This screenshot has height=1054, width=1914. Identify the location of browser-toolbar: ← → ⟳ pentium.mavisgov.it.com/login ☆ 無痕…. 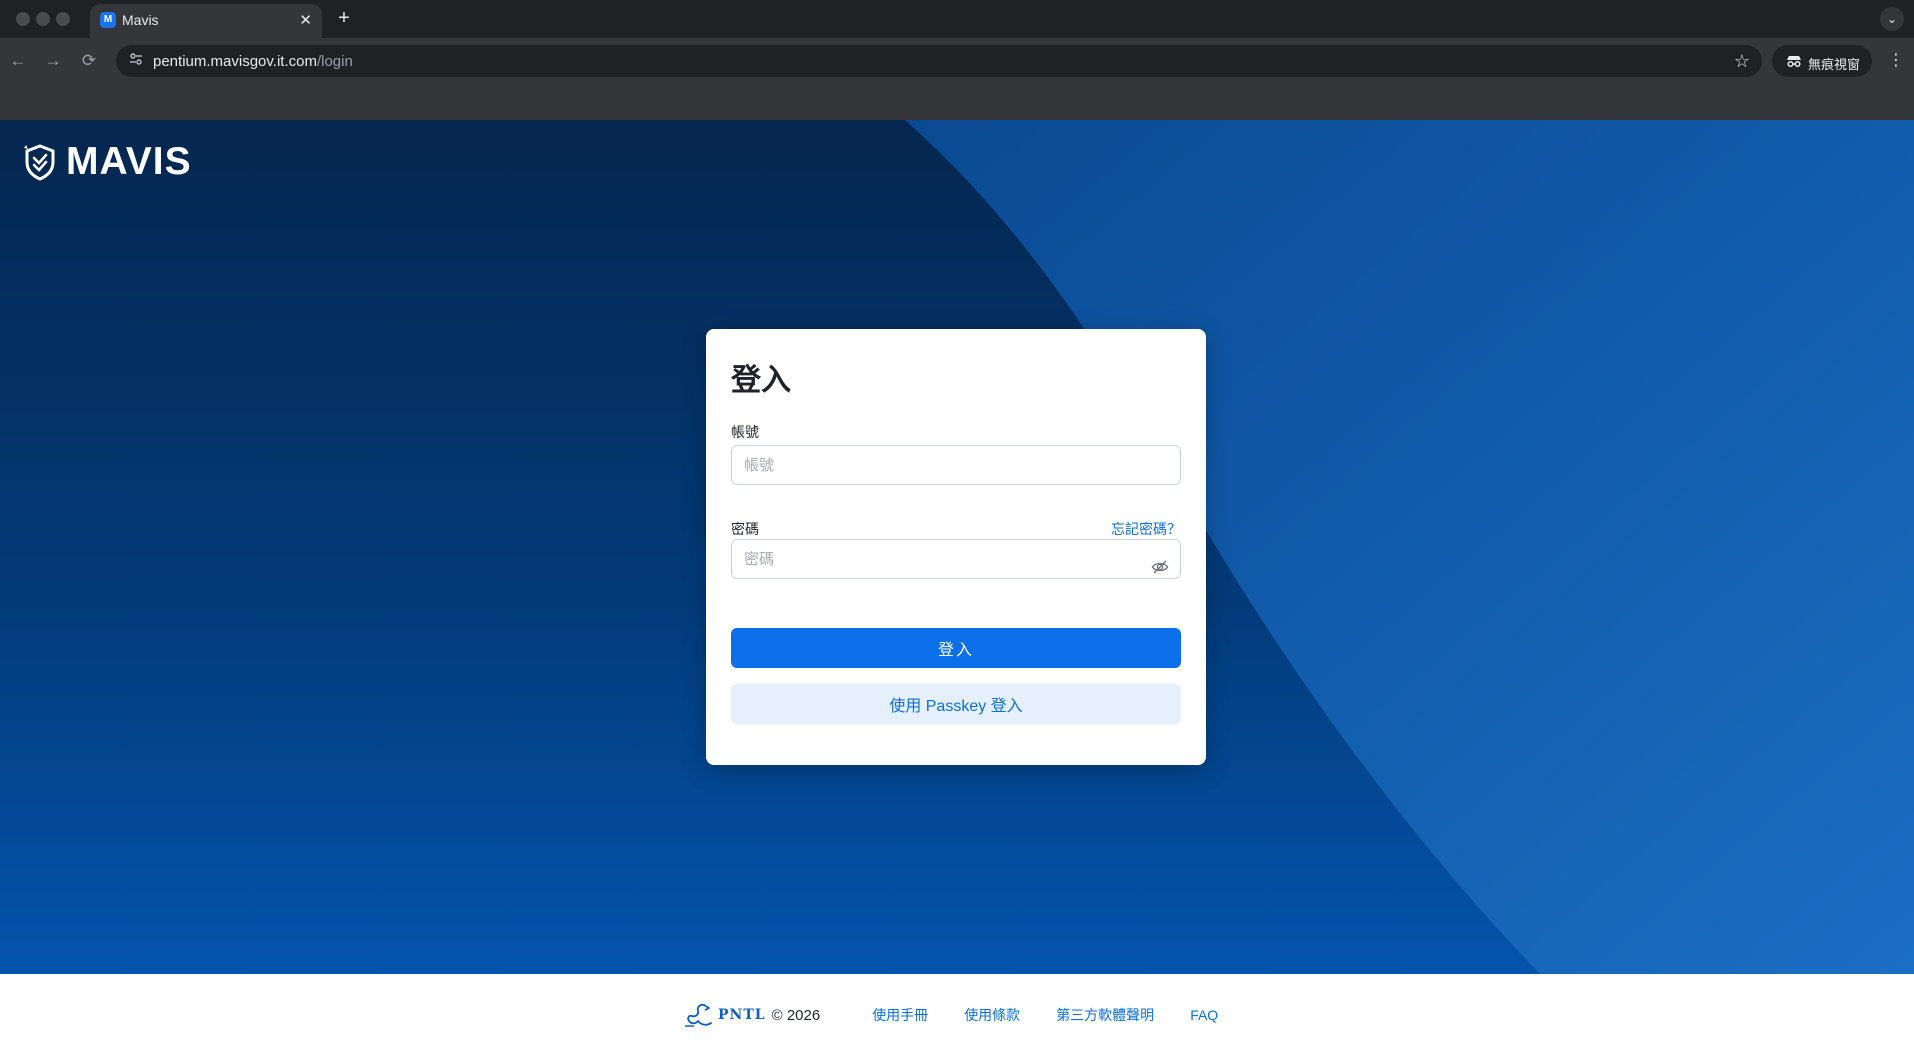
(957, 61).